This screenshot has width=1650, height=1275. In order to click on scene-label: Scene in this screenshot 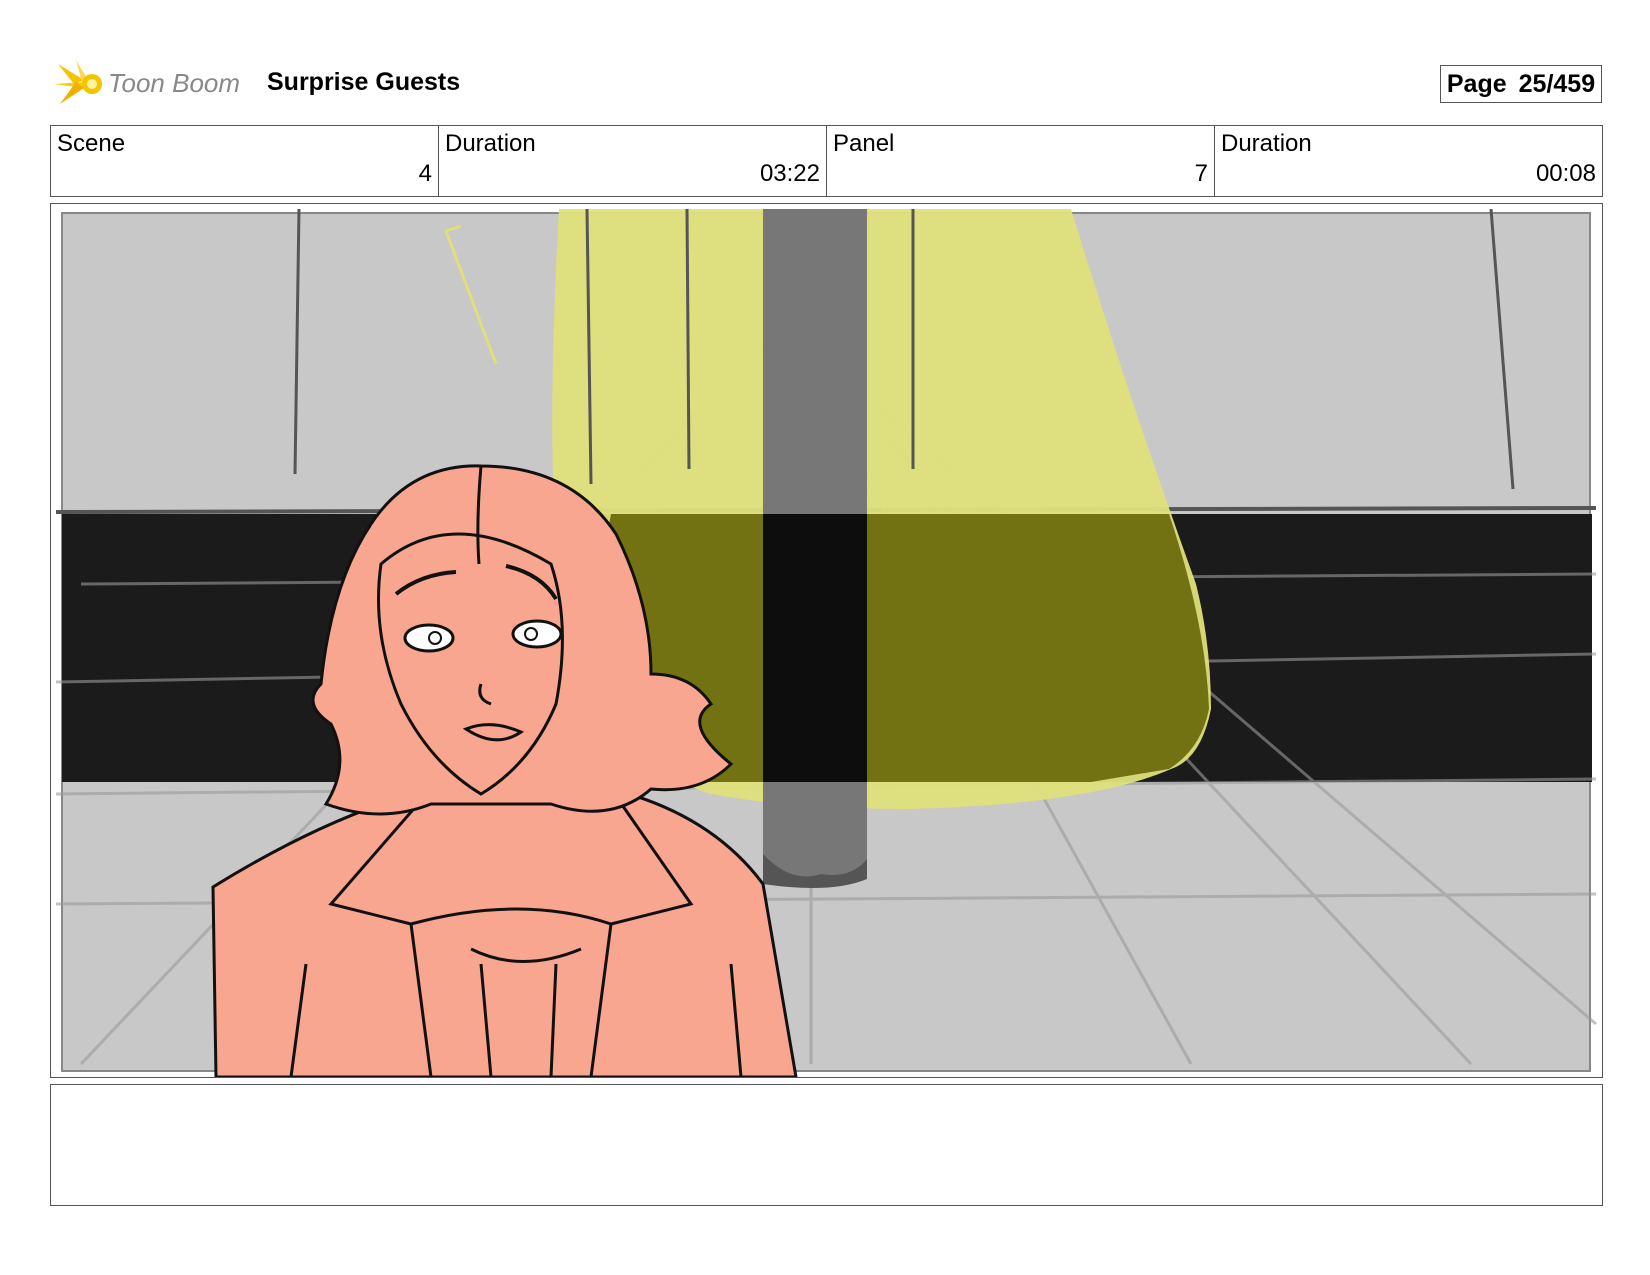, I will do `click(91, 143)`.